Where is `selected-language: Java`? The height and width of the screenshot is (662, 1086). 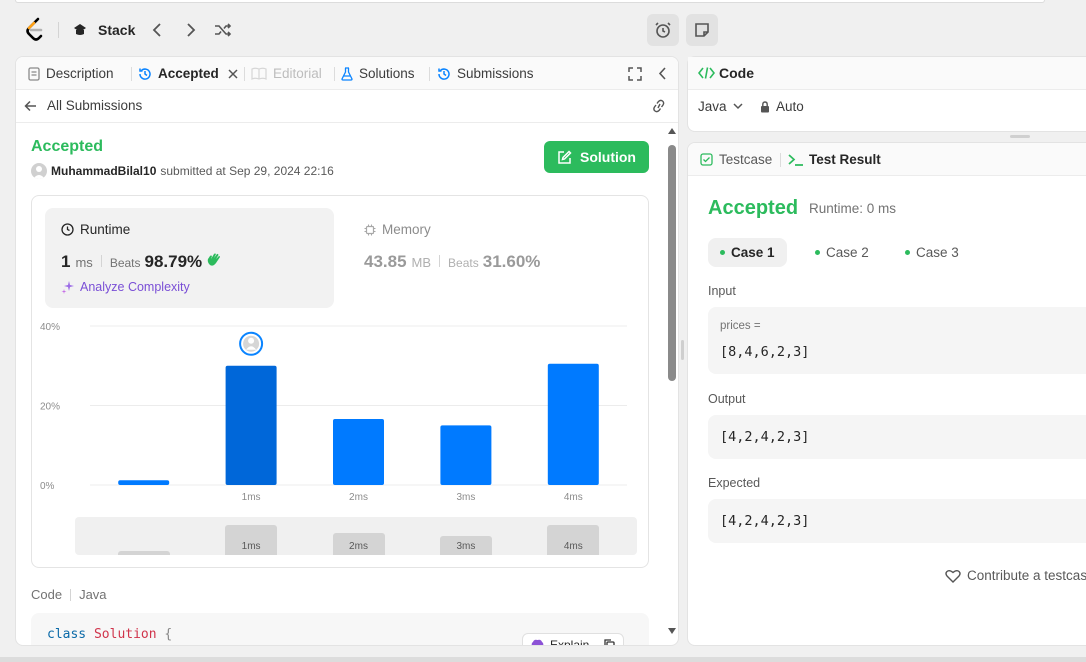 selected-language: Java is located at coordinates (712, 106).